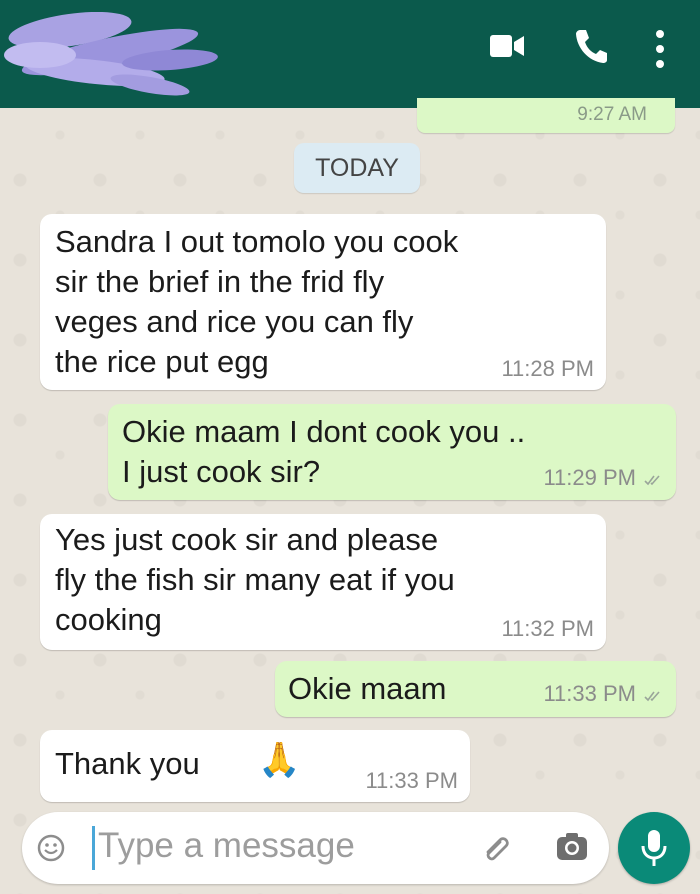 Image resolution: width=700 pixels, height=894 pixels. Describe the element at coordinates (591, 46) in the screenshot. I see `voice-call-icon` at that location.